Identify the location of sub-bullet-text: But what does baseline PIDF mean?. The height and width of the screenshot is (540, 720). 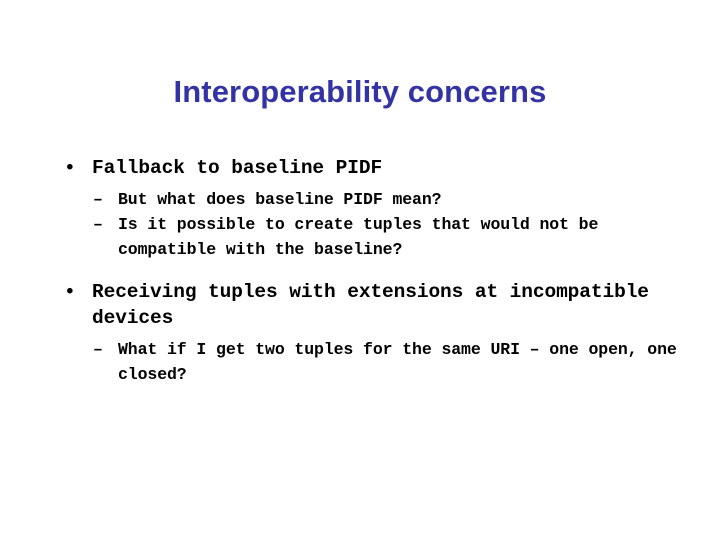
(280, 199).